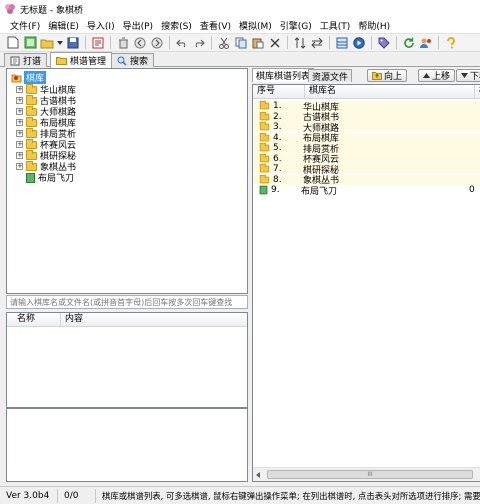 The image size is (480, 504). What do you see at coordinates (81, 60) in the screenshot?
I see `tab-manage: 棋谱管理` at bounding box center [81, 60].